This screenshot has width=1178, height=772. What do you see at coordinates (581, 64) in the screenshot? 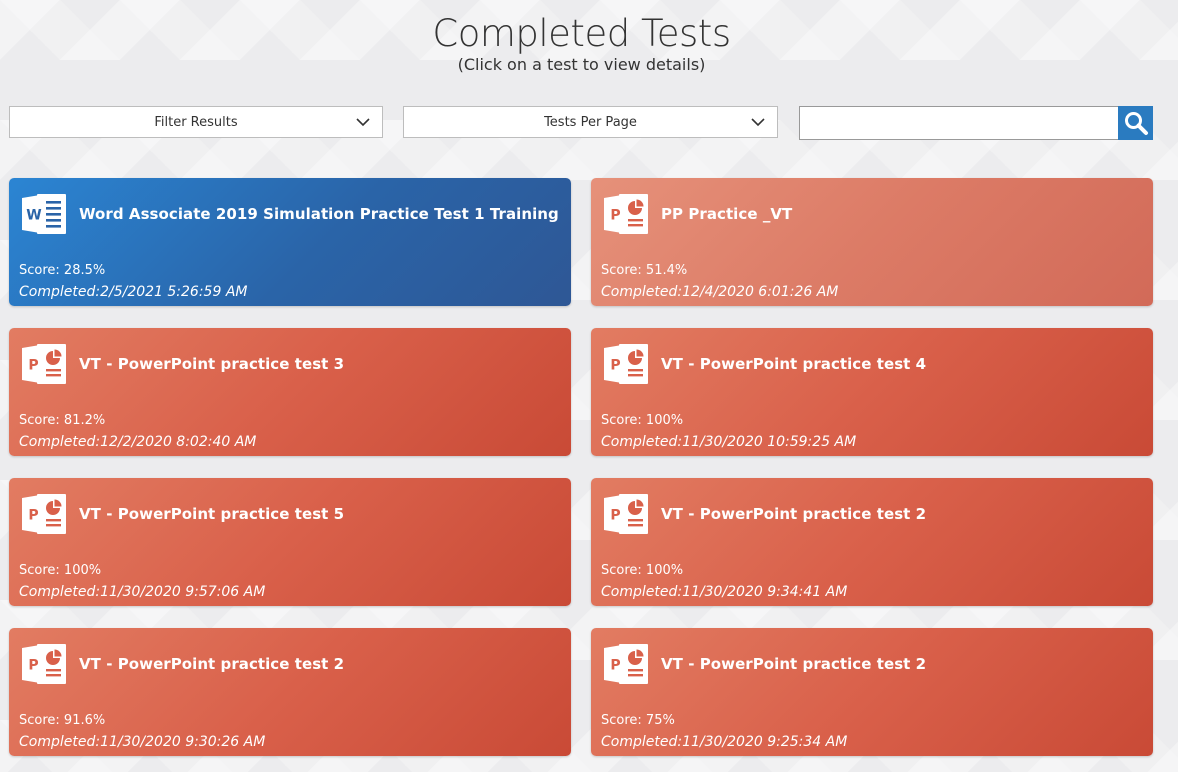
I see `page-subtitle: (Click on a test to view details)` at bounding box center [581, 64].